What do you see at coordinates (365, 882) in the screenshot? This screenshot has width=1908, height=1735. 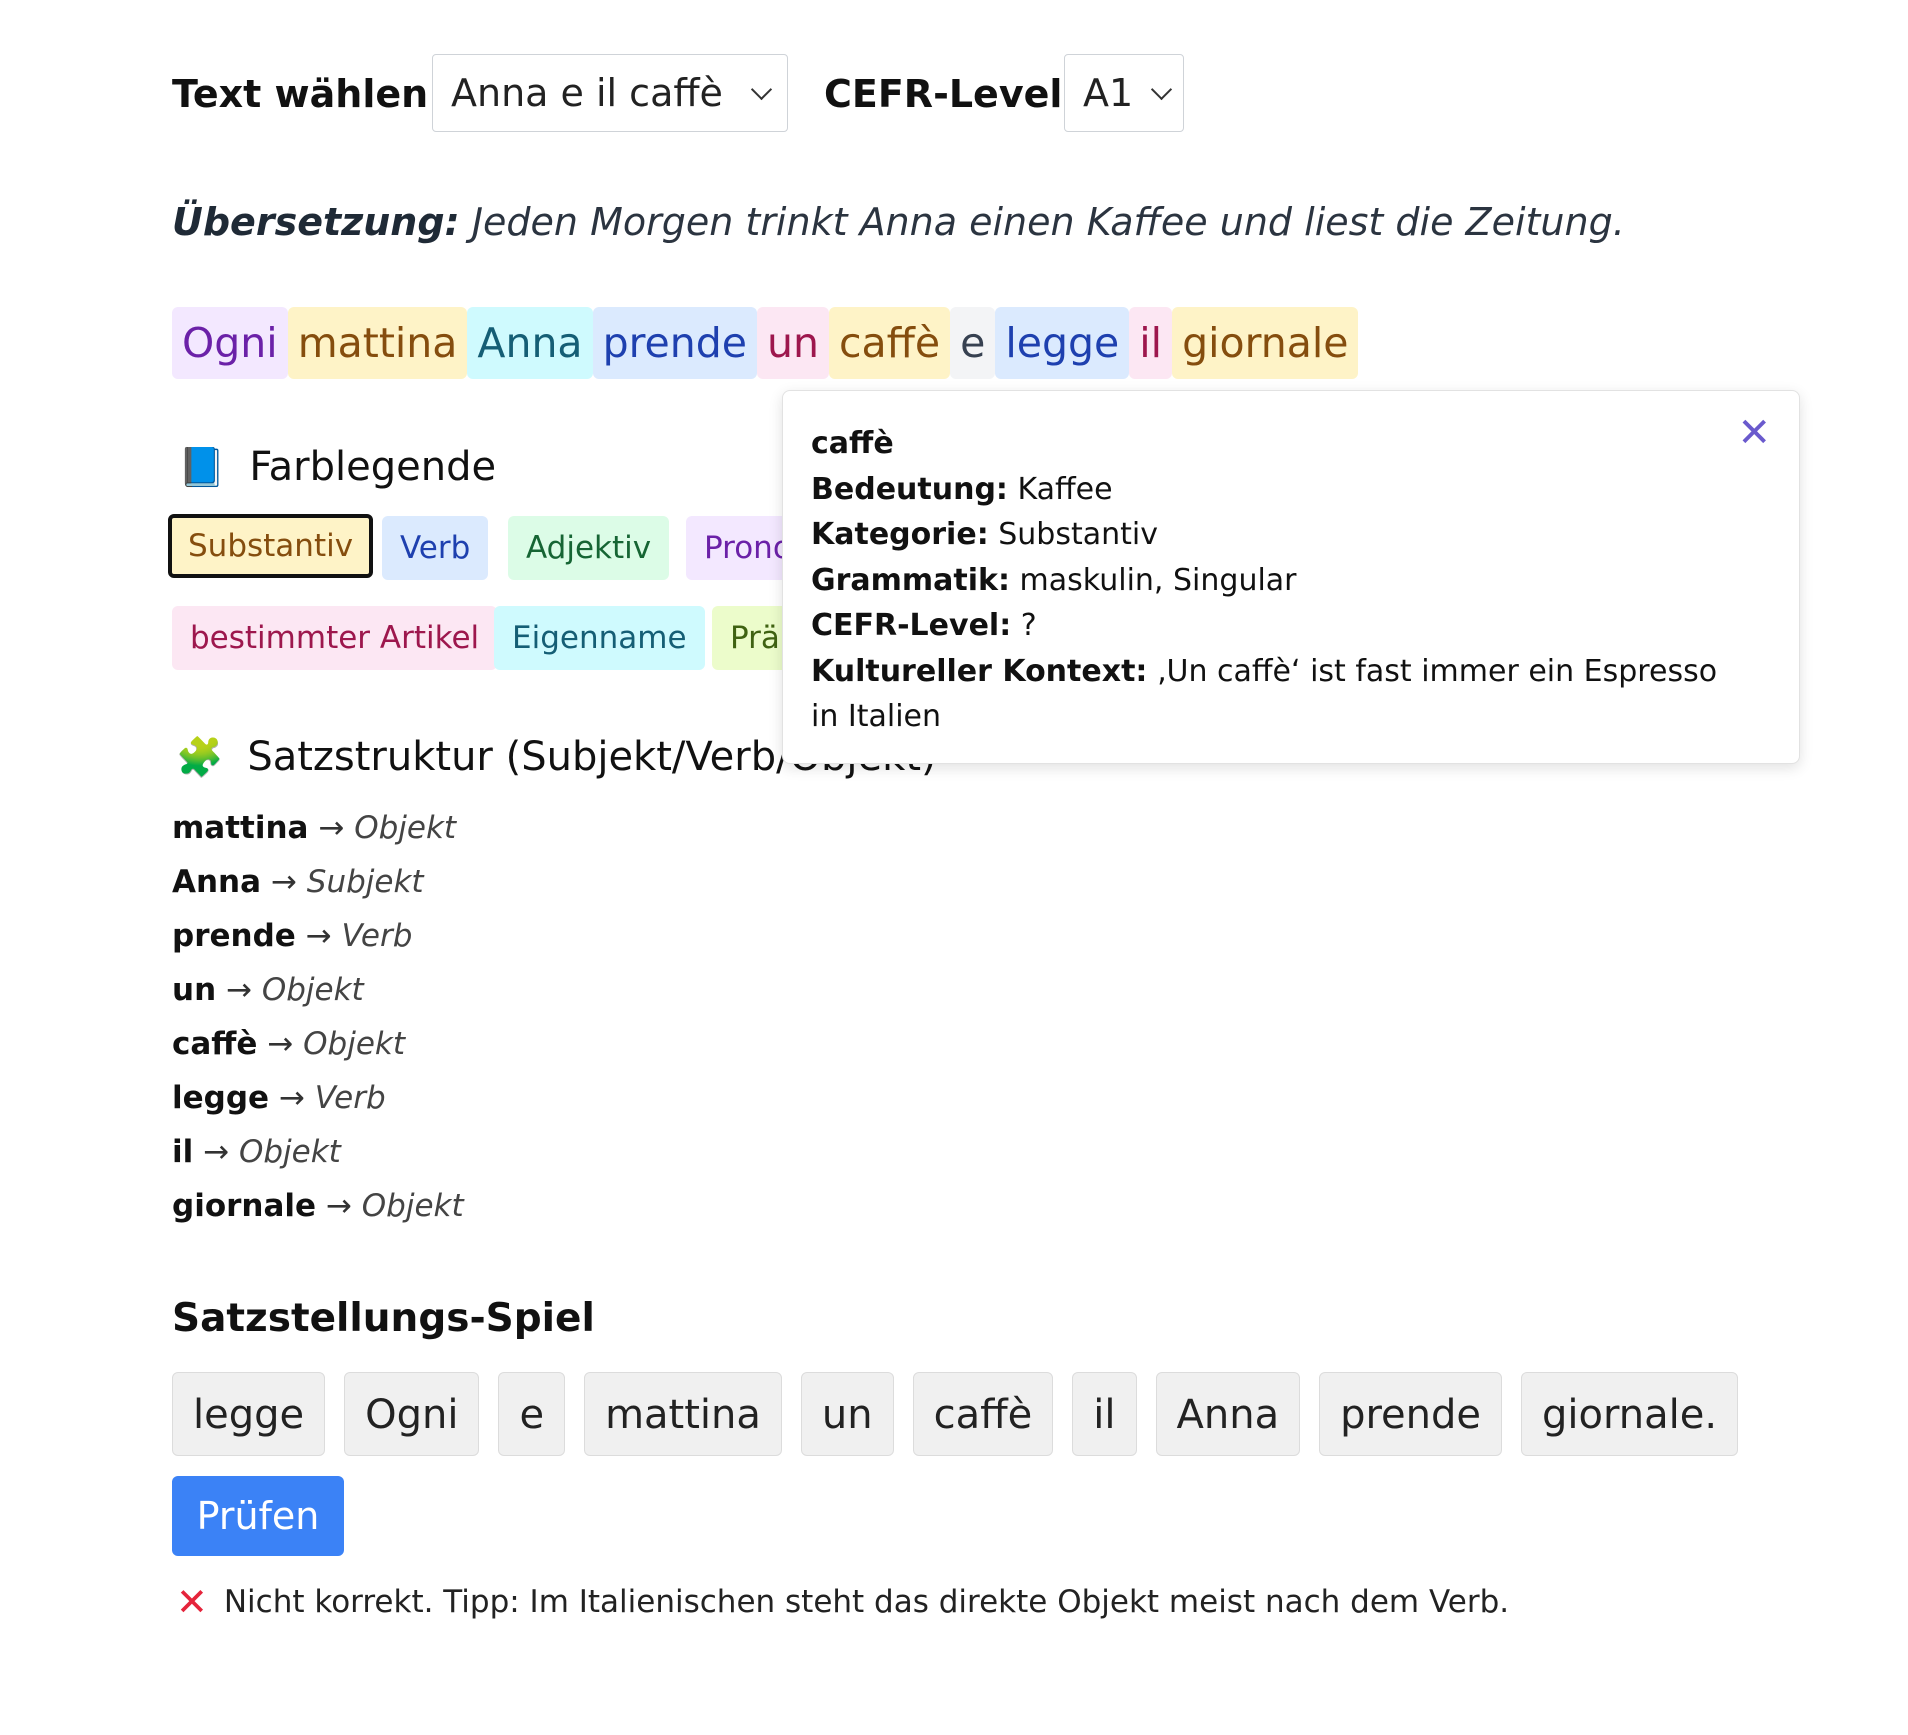 I see `structure-role: Subjekt` at bounding box center [365, 882].